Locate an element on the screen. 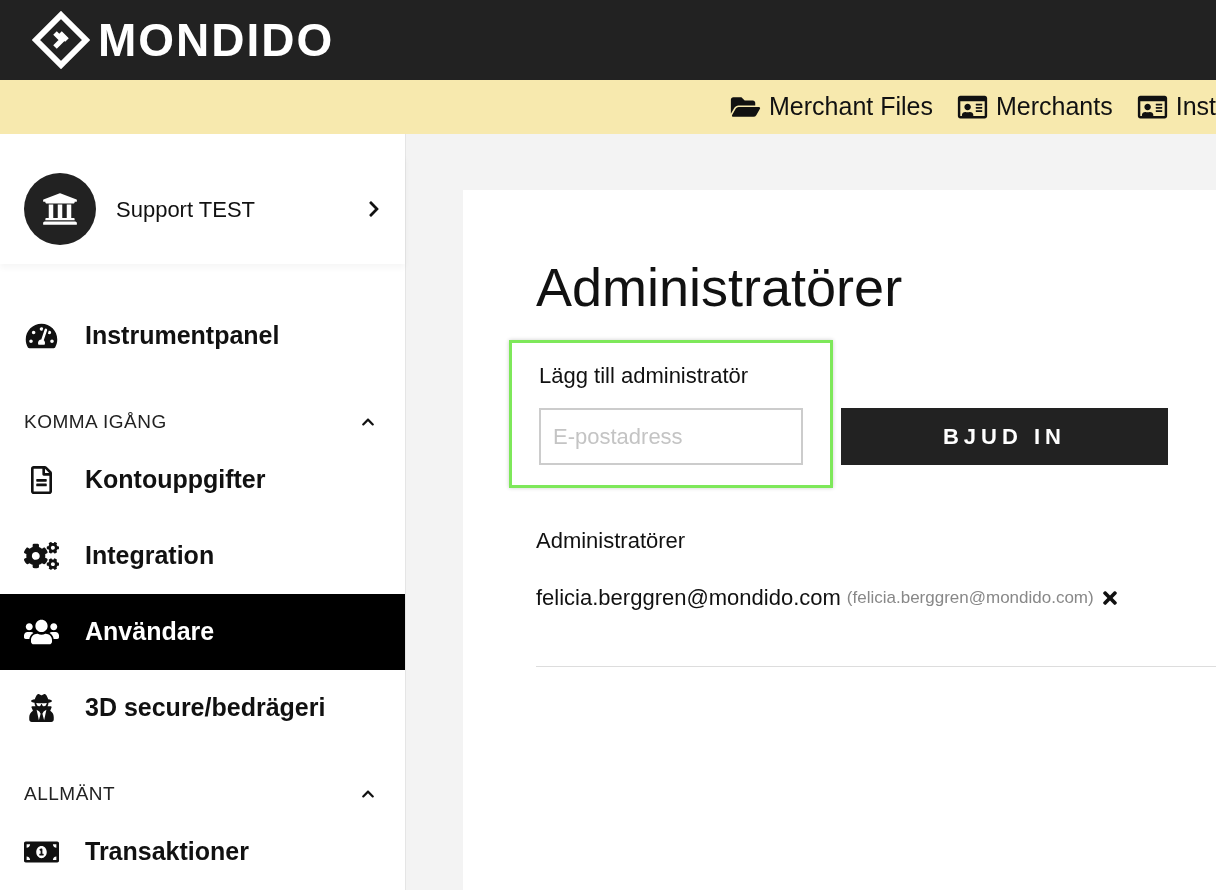 The image size is (1216, 890). logo-icon is located at coordinates (61, 40).